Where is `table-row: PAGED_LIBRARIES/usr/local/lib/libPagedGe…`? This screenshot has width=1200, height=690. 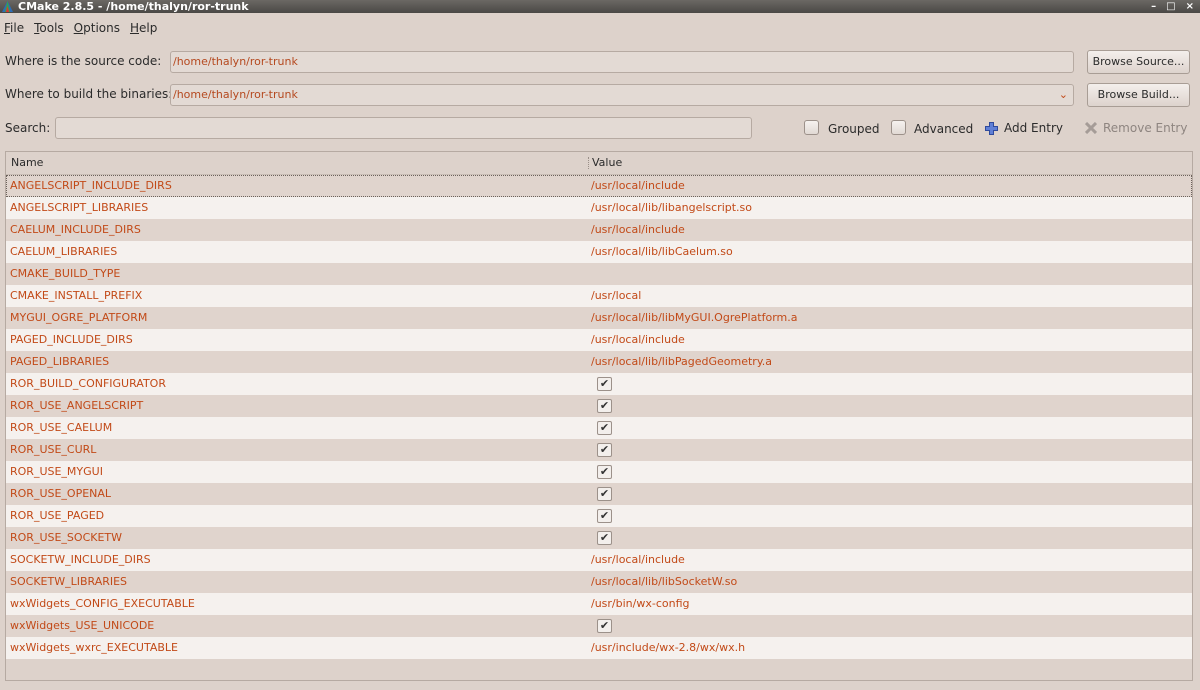 table-row: PAGED_LIBRARIES/usr/local/lib/libPagedGe… is located at coordinates (599, 362).